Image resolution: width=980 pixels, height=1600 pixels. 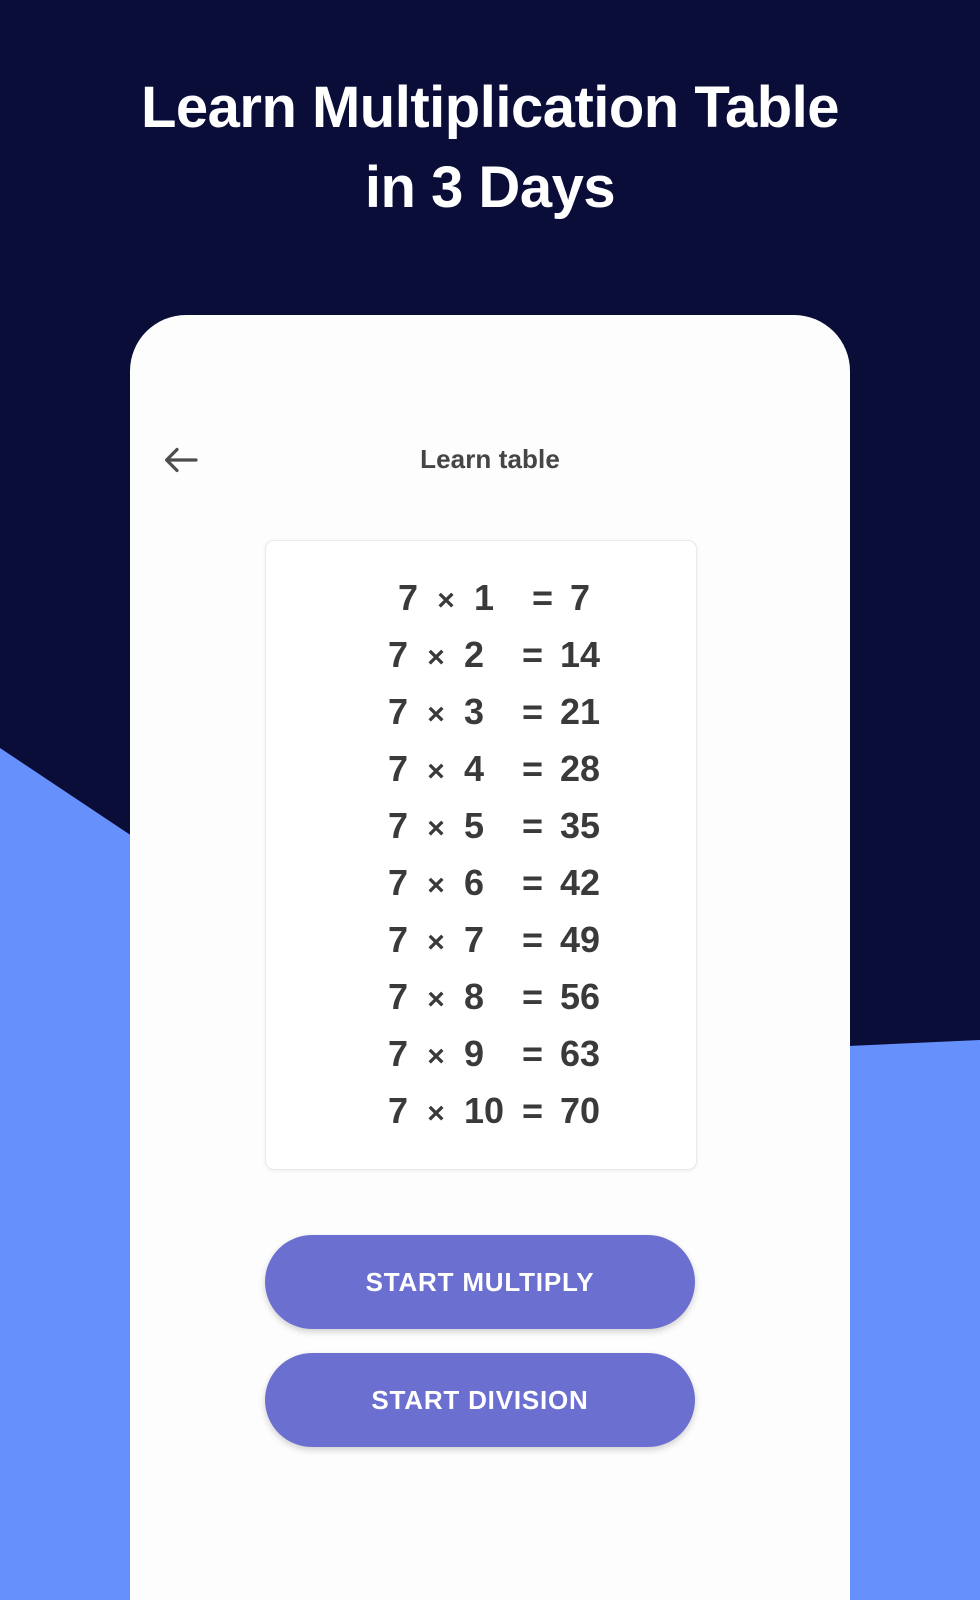 I want to click on row-result: 70, so click(x=580, y=1110).